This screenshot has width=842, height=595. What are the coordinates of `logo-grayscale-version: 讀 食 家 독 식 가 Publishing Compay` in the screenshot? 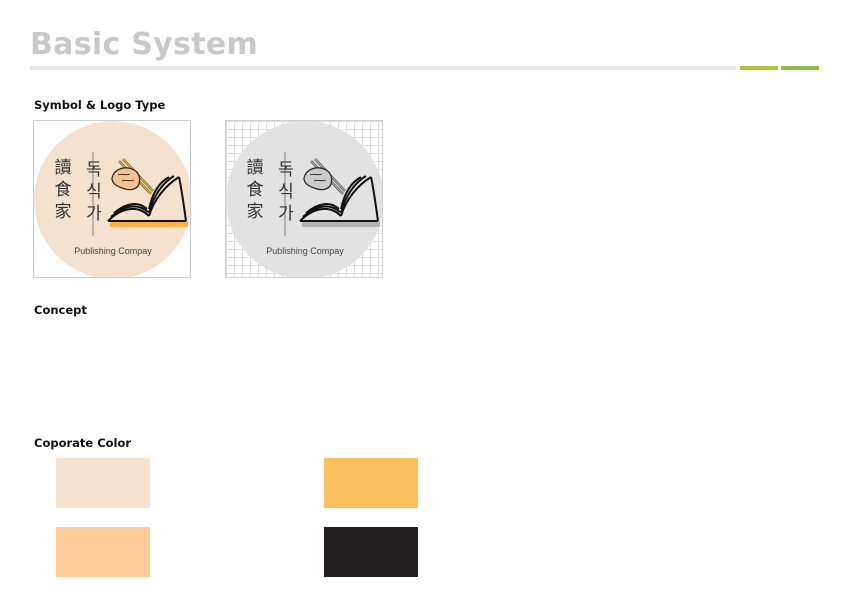 It's located at (304, 199).